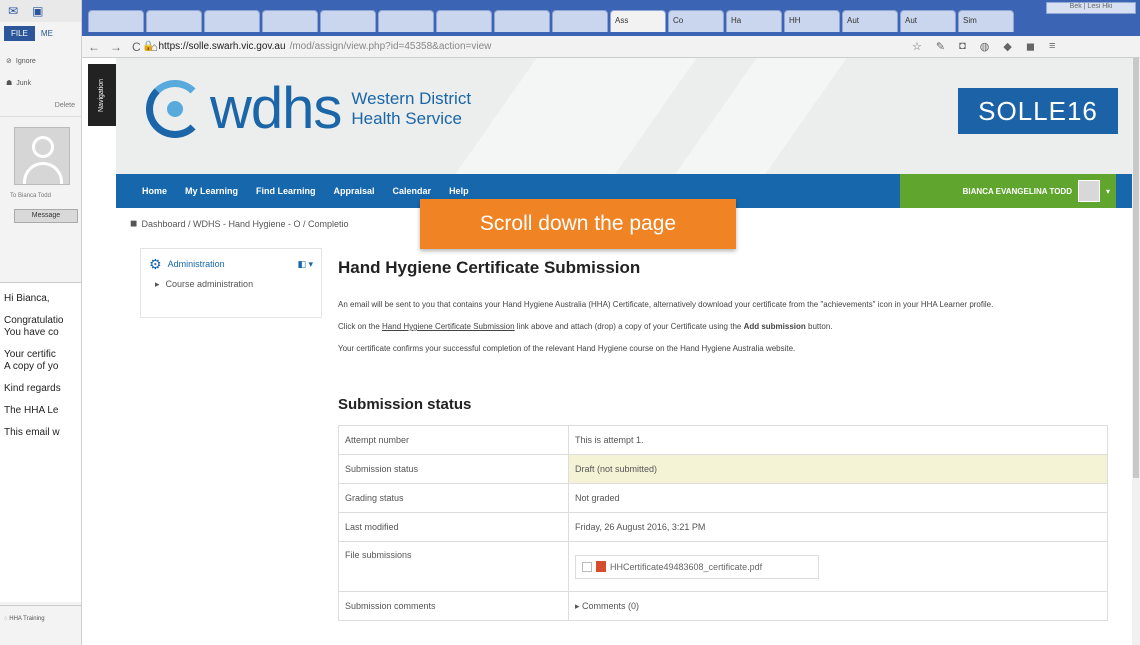  I want to click on site-badge: SOLLE16, so click(1038, 111).